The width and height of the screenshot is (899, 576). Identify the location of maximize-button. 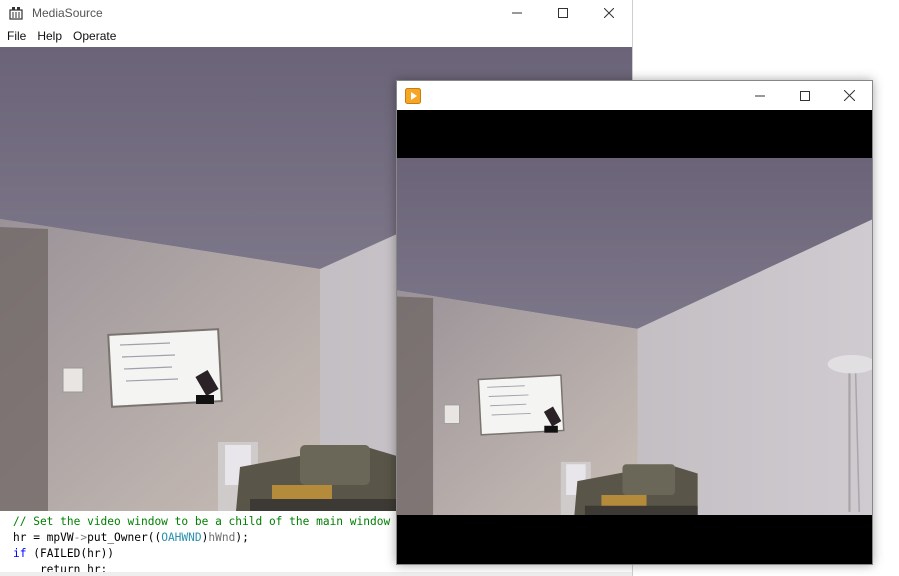
(563, 12).